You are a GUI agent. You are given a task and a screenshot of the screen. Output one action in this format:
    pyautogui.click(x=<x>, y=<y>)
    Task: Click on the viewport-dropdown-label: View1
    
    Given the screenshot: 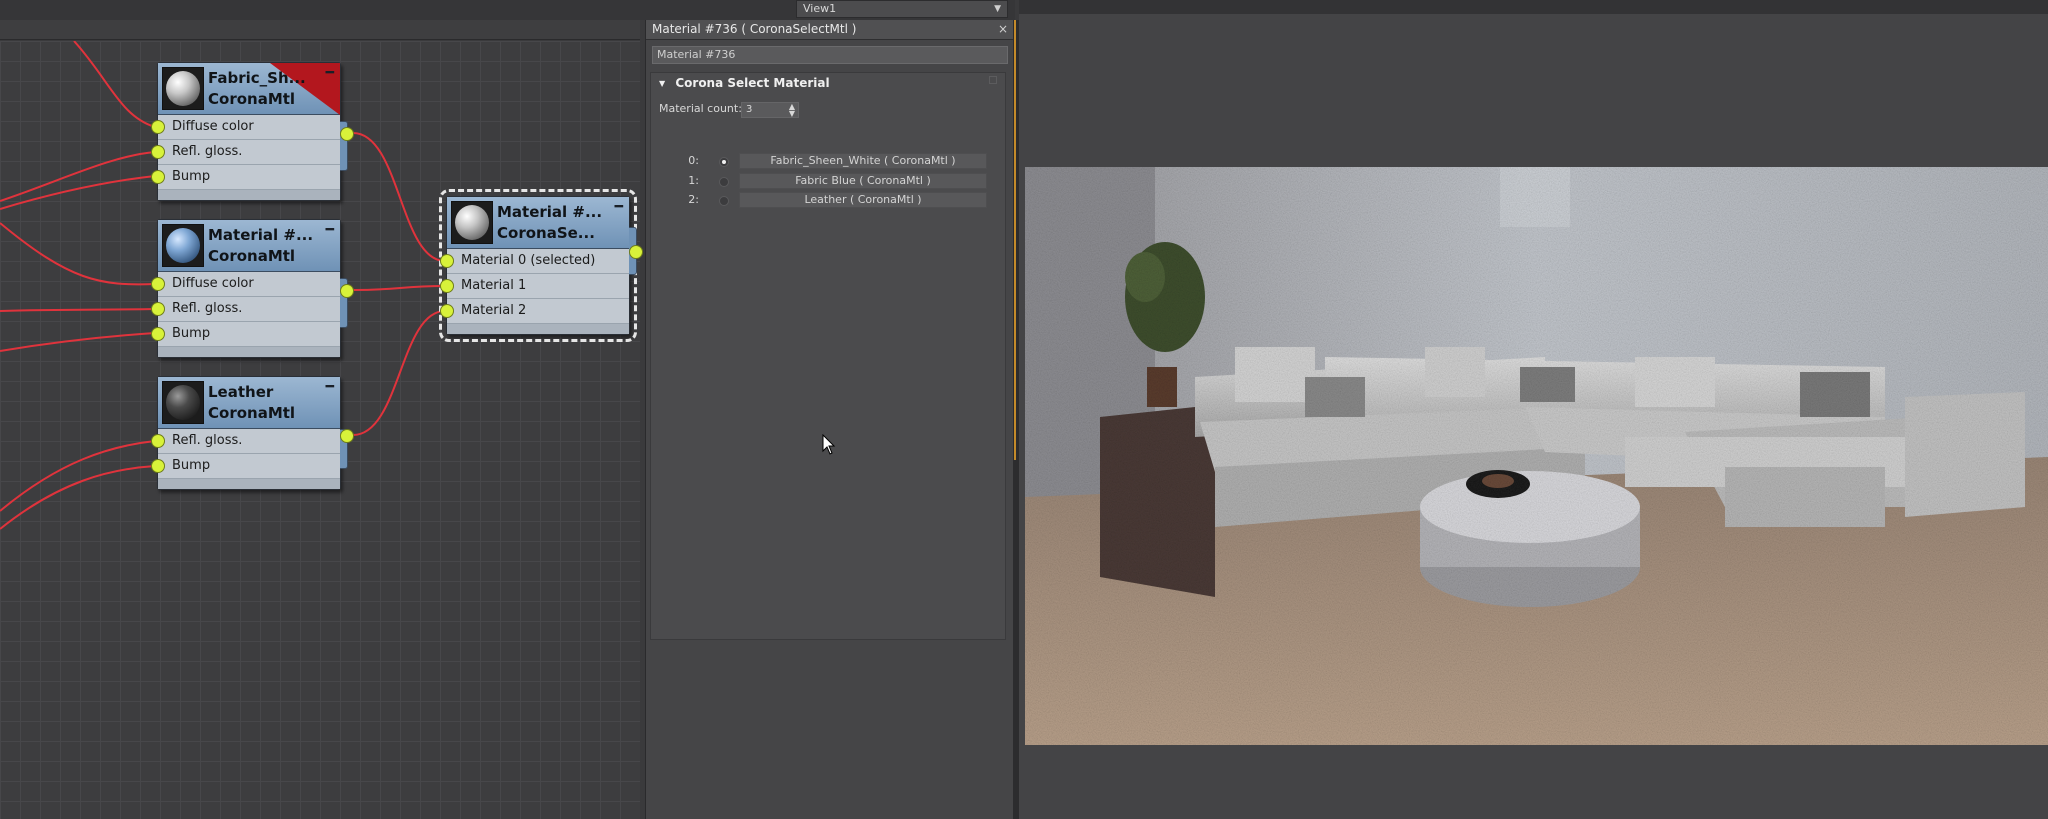 What is the action you would take?
    pyautogui.click(x=820, y=8)
    